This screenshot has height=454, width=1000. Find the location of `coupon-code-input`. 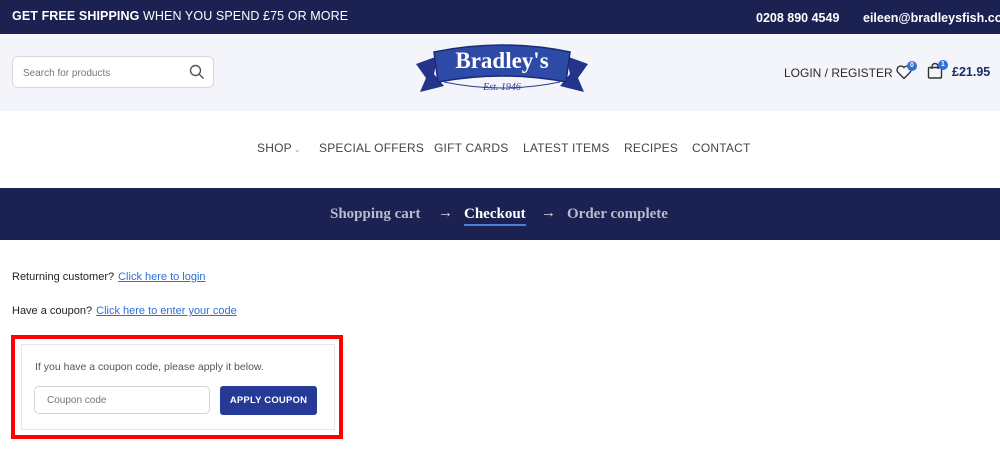

coupon-code-input is located at coordinates (122, 400).